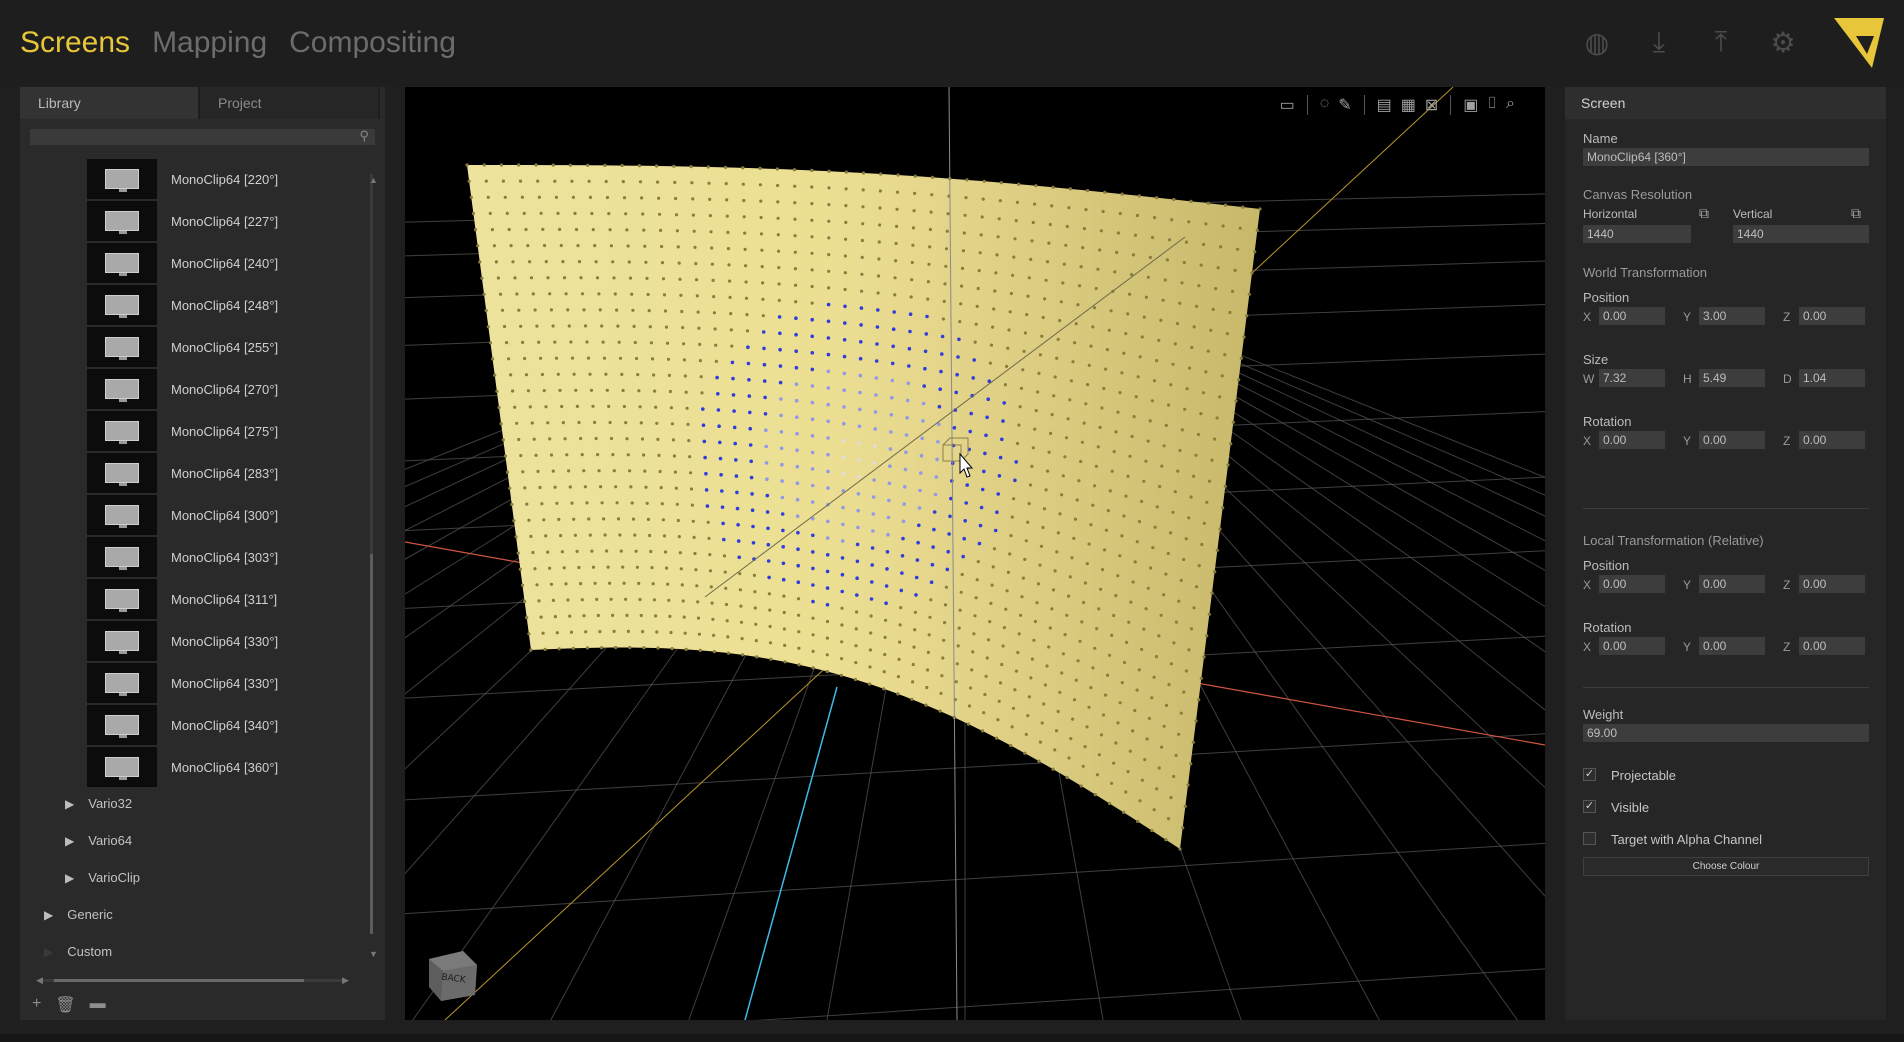 The width and height of the screenshot is (1904, 1042). What do you see at coordinates (217, 767) in the screenshot?
I see `list-item: MonoClip64 [360°]` at bounding box center [217, 767].